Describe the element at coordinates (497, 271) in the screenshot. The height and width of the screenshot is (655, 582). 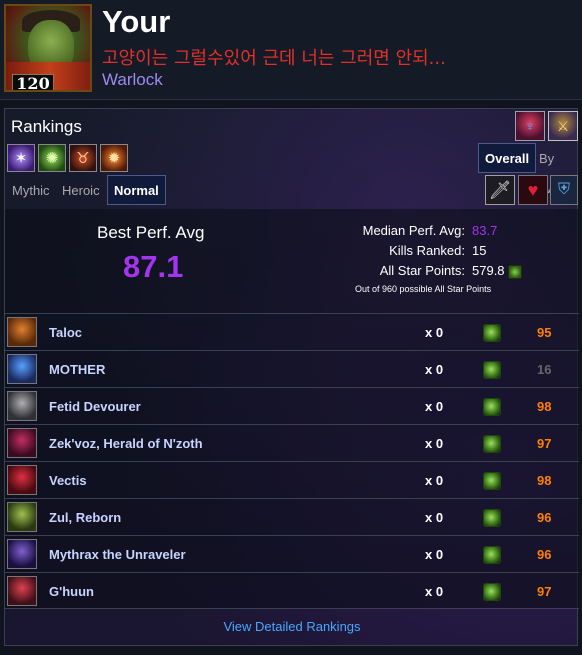
I see `star-points-value: 579.8` at that location.